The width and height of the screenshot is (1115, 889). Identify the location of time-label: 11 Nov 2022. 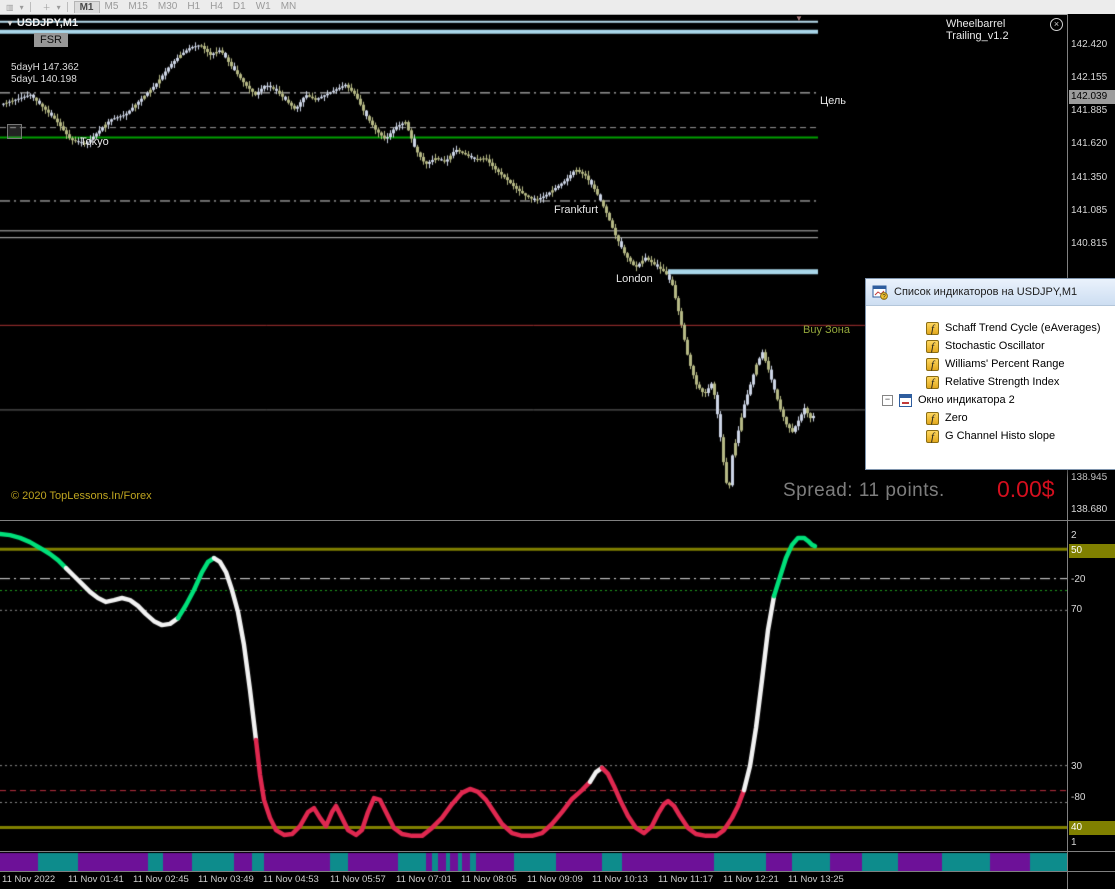
(29, 879).